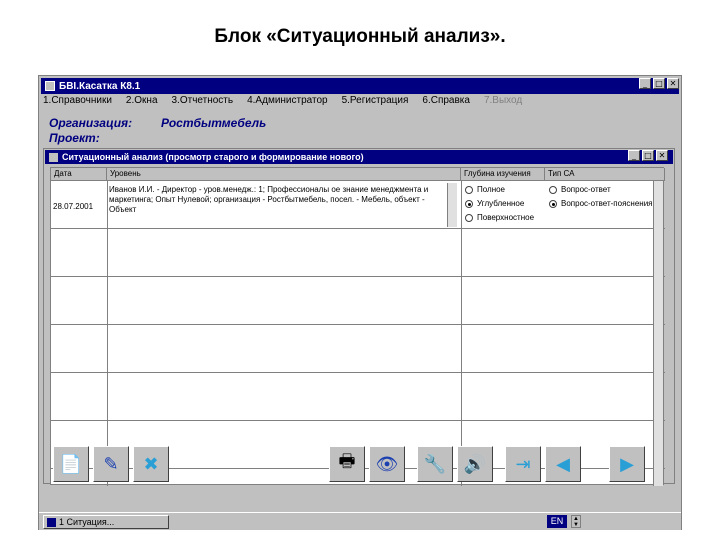 The width and height of the screenshot is (720, 540). What do you see at coordinates (142, 102) in the screenshot?
I see `menu-item-windows: 2.Окна` at bounding box center [142, 102].